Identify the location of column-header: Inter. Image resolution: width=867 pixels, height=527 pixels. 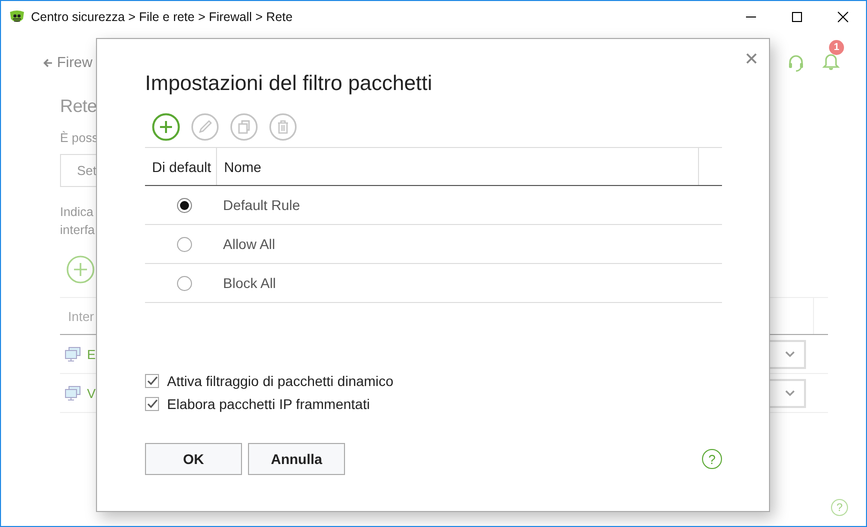
(80, 316).